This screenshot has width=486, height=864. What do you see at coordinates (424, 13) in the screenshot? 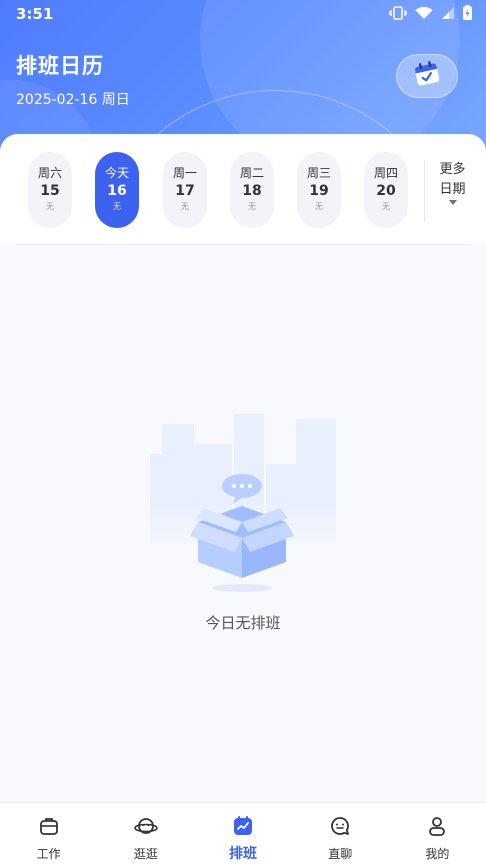
I see `wifi-icon` at bounding box center [424, 13].